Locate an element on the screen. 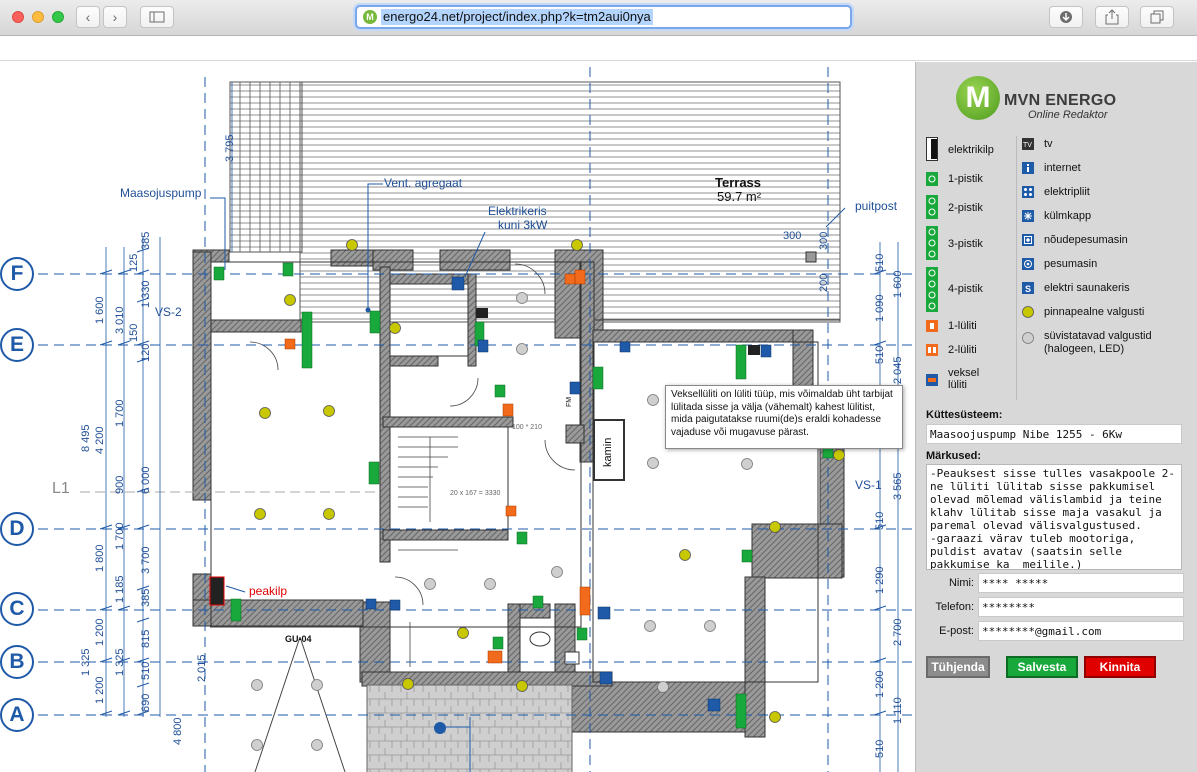 The image size is (1197, 772). dim-4800: 4 800 is located at coordinates (178, 731).